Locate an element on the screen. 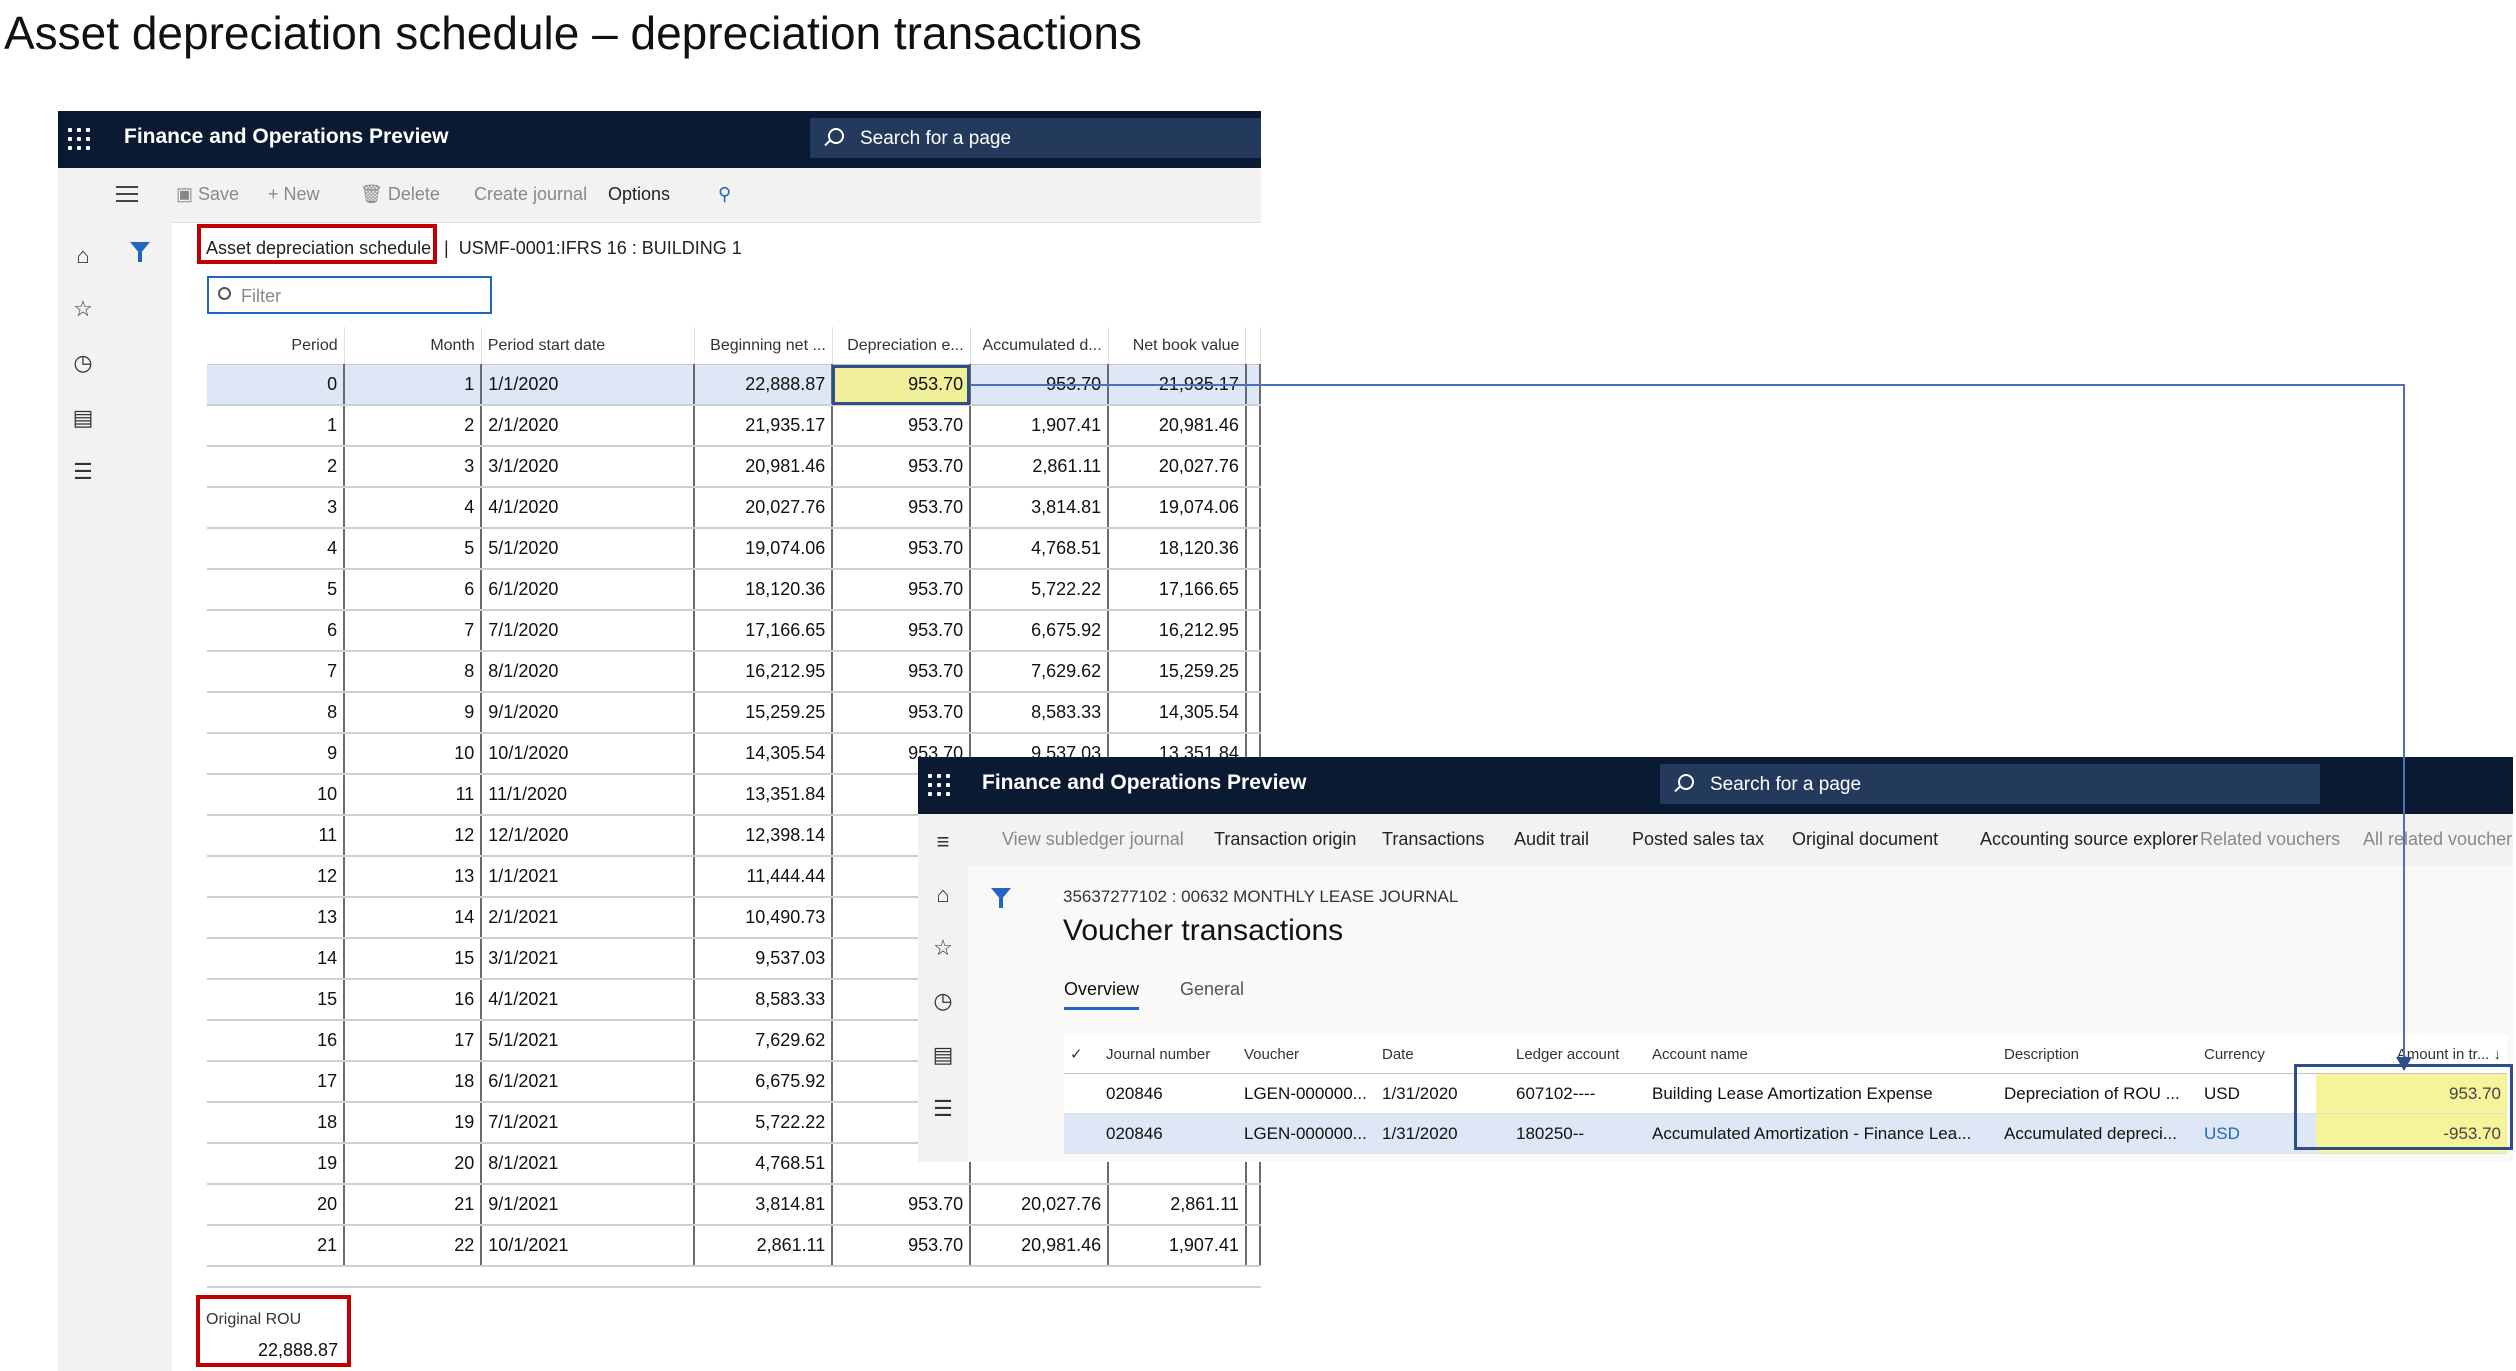  new-button: + New is located at coordinates (294, 194).